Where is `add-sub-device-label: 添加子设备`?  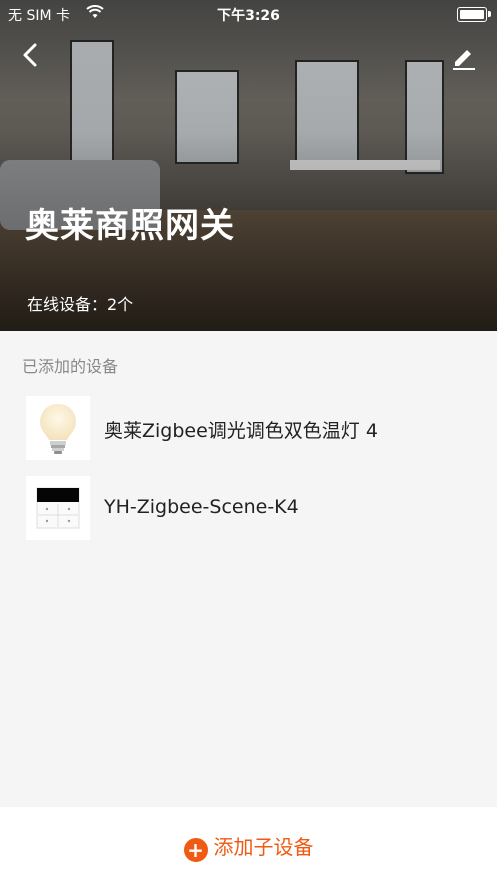 add-sub-device-label: 添加子设备 is located at coordinates (263, 847).